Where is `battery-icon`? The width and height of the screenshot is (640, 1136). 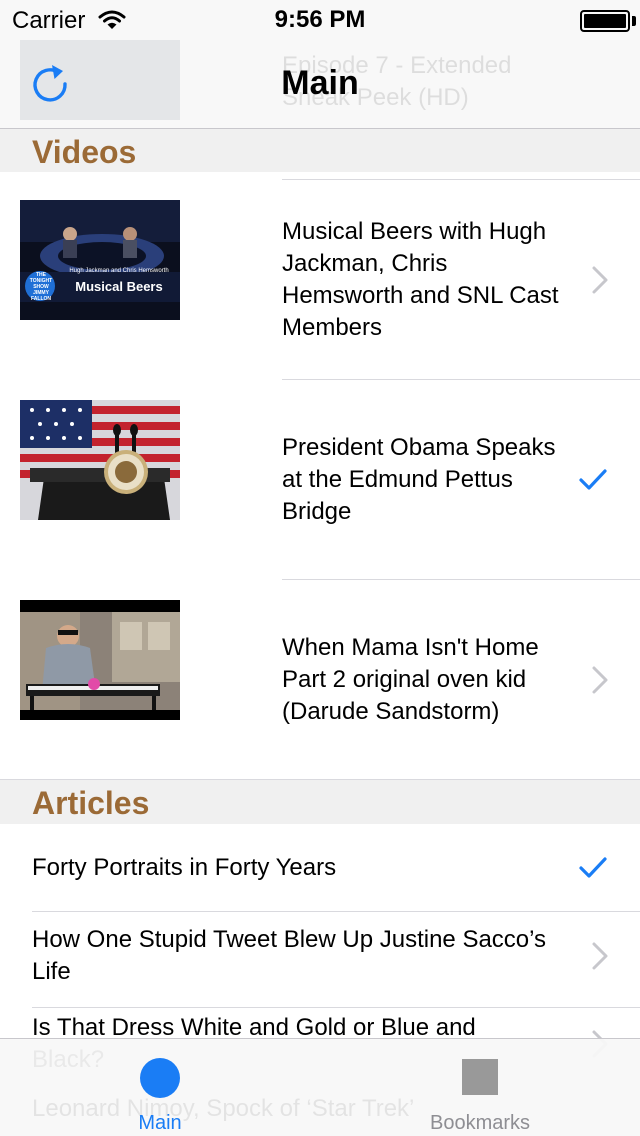 battery-icon is located at coordinates (605, 21).